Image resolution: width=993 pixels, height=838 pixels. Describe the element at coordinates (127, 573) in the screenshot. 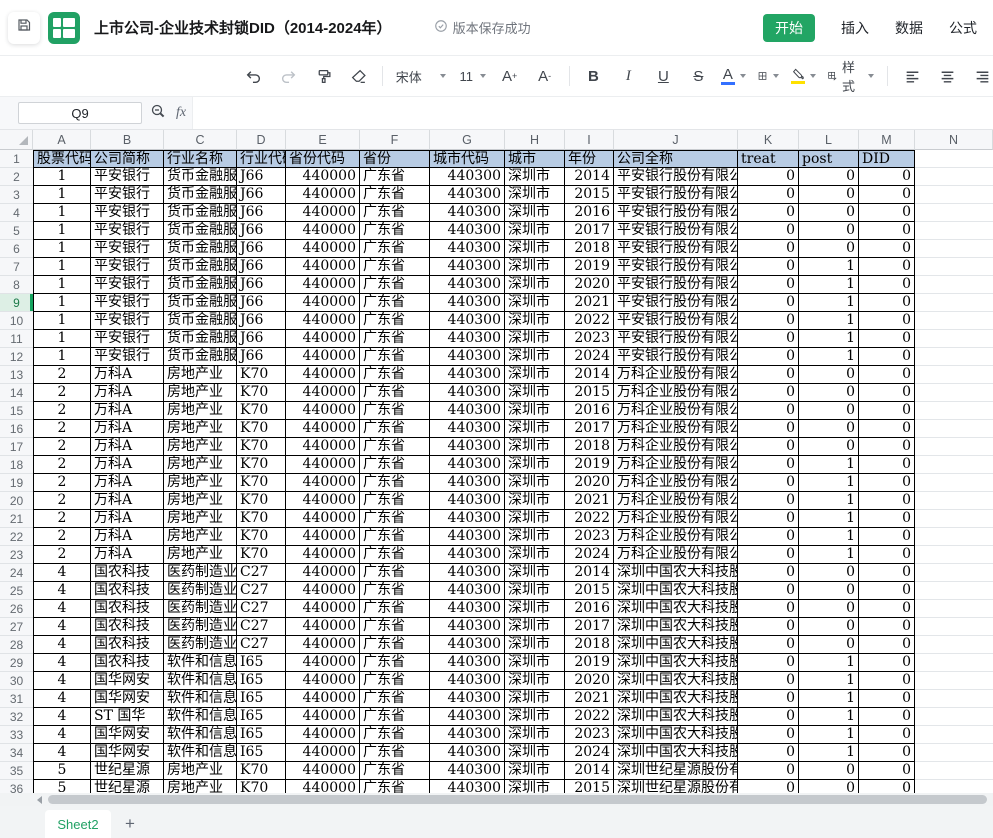

I see `cell: 国农科技` at that location.